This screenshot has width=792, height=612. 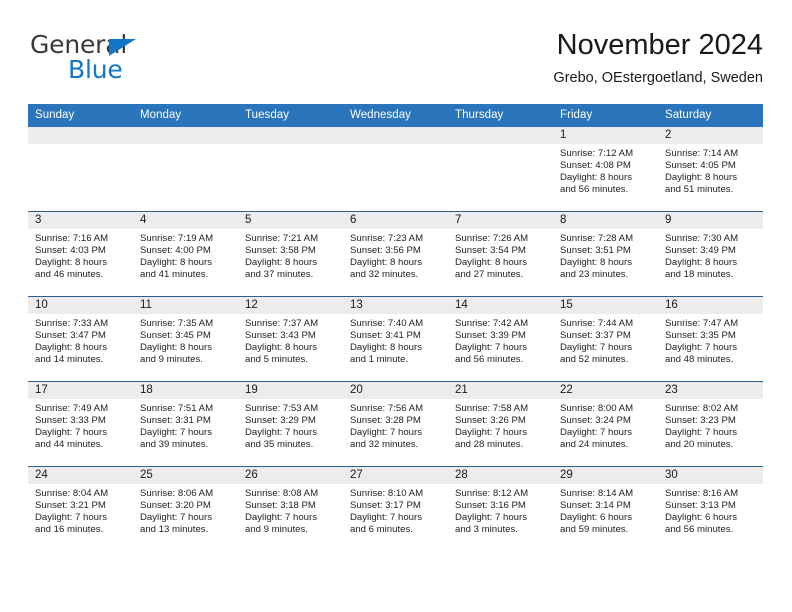 I want to click on day-number: 3, so click(x=80, y=220).